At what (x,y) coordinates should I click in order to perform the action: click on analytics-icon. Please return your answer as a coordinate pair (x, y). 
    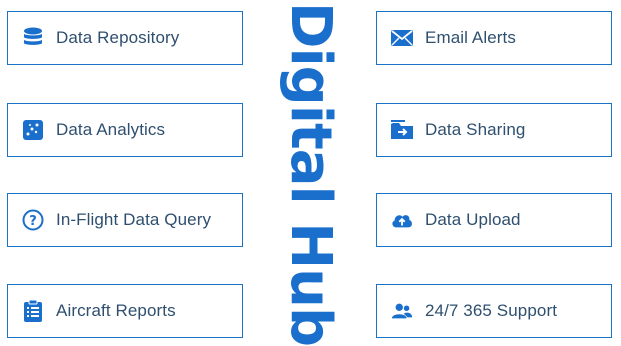
    Looking at the image, I should click on (33, 130).